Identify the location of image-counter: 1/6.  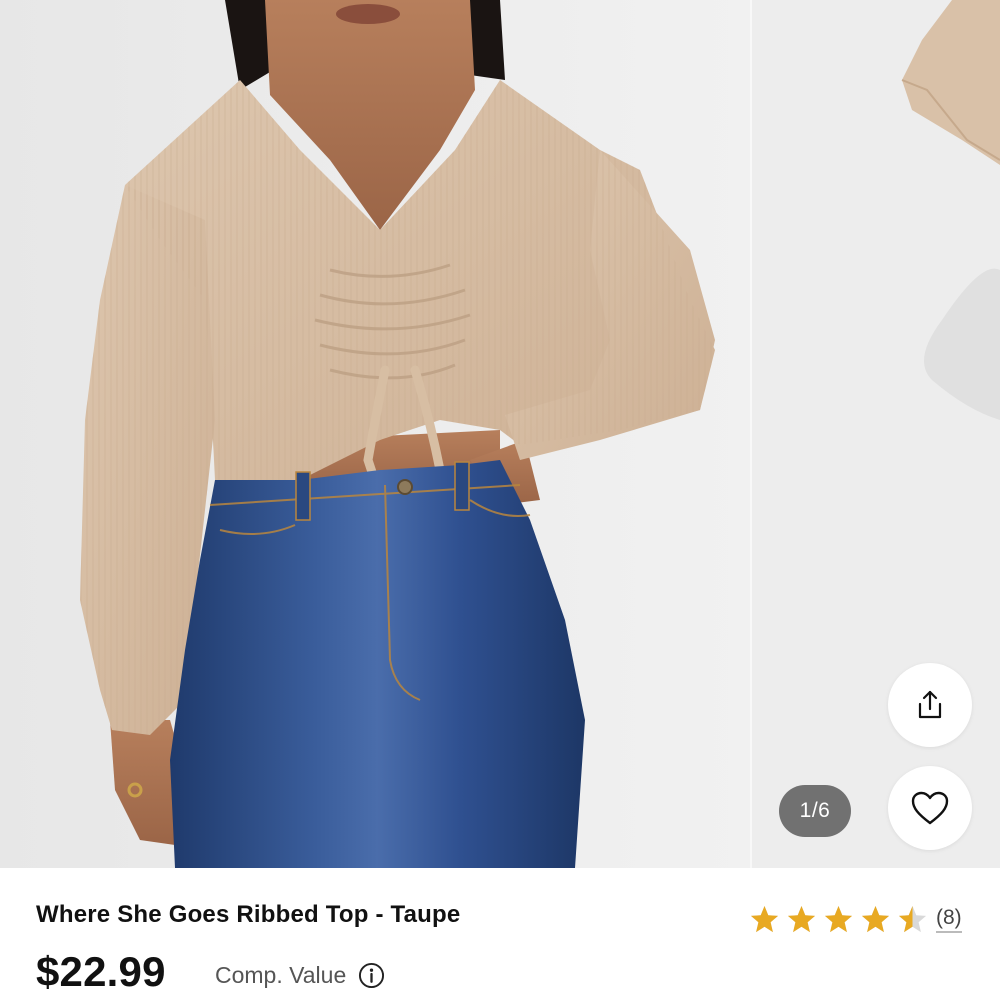
(815, 811).